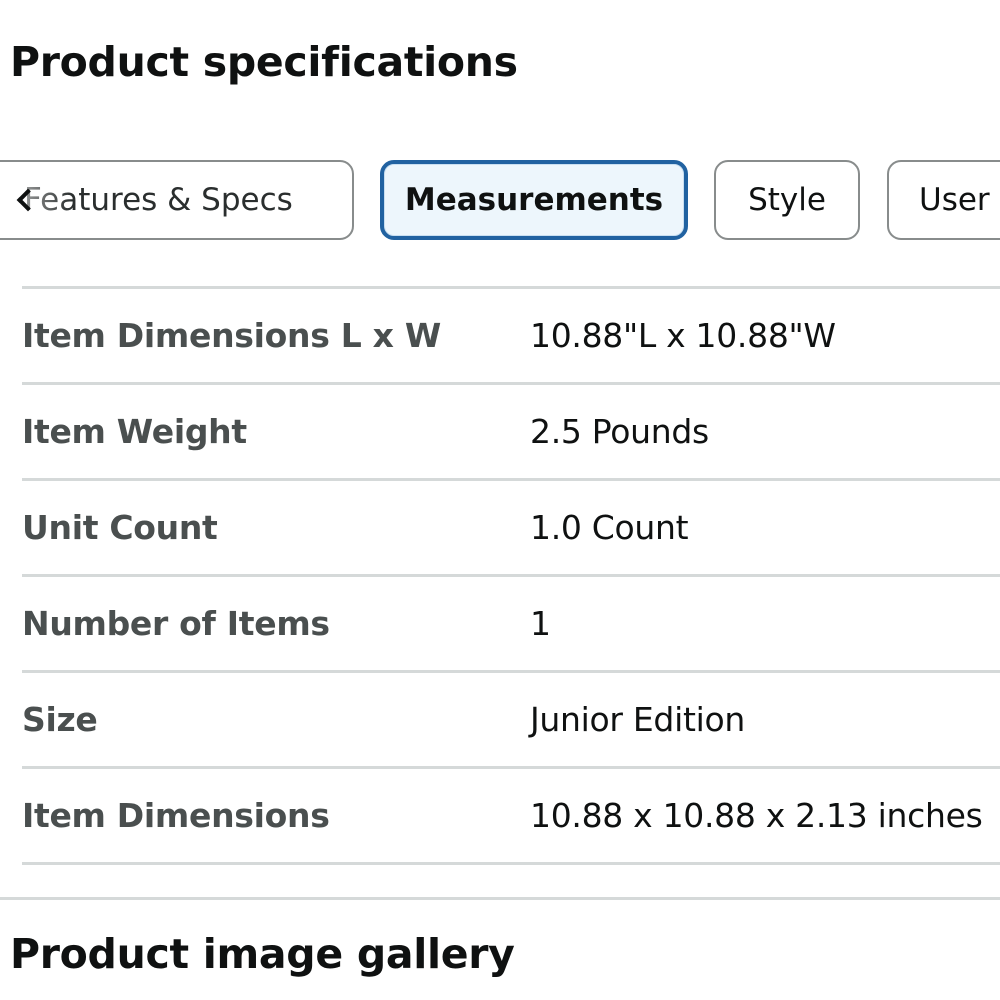  What do you see at coordinates (954, 200) in the screenshot?
I see `tab-label: User` at bounding box center [954, 200].